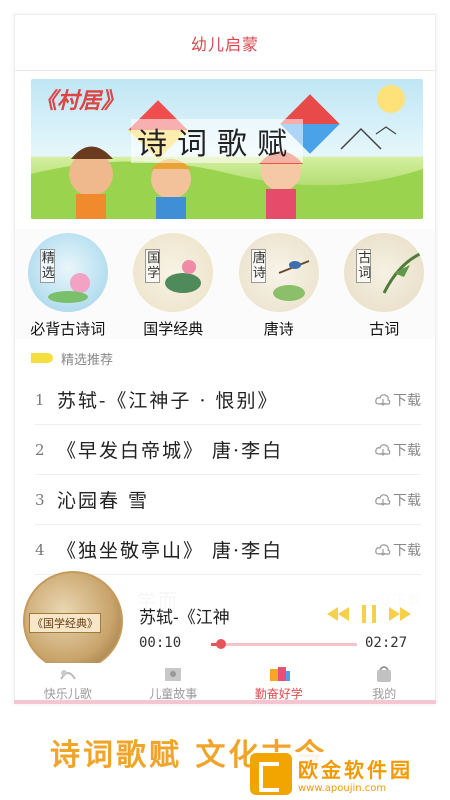 The width and height of the screenshot is (450, 800). Describe the element at coordinates (342, 788) in the screenshot. I see `watermark-url: www.apoujin.com` at that location.